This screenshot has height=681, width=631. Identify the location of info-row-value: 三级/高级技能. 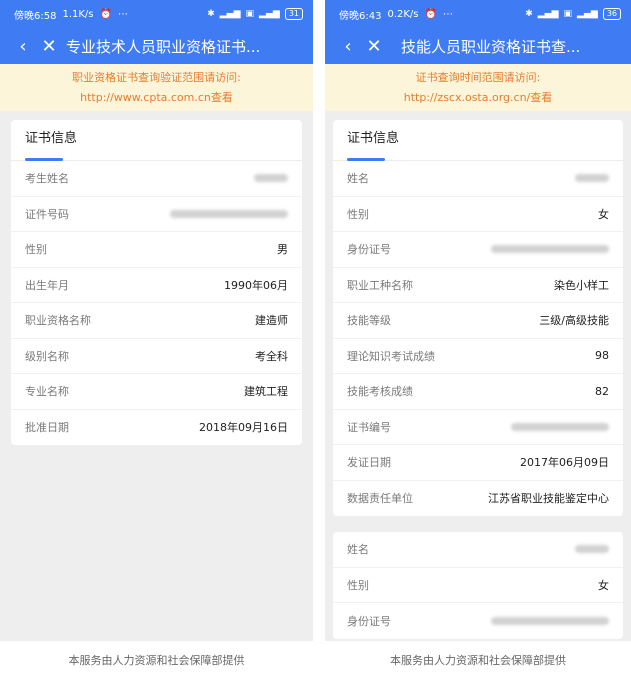
(574, 321).